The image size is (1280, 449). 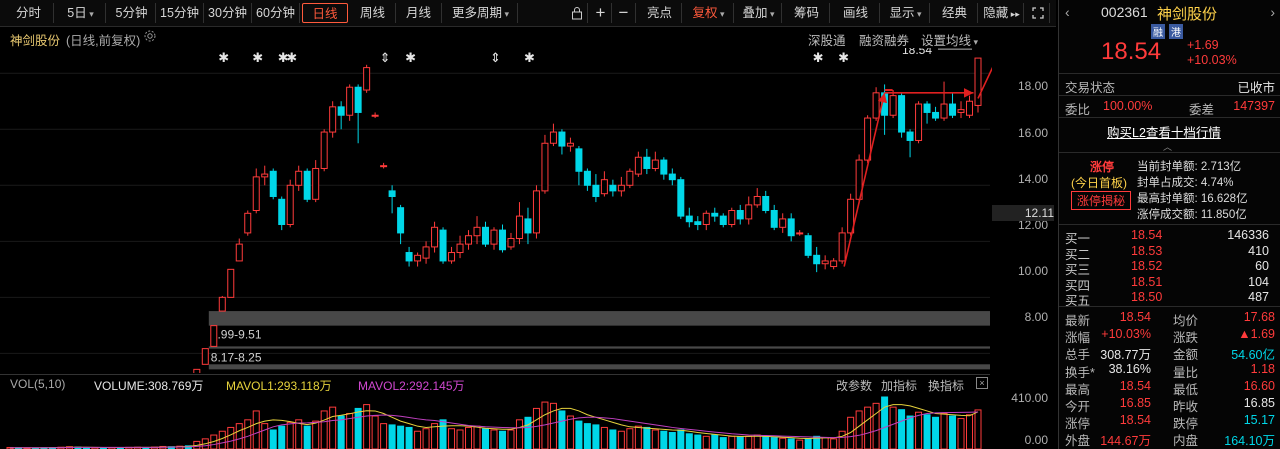 I want to click on buy-l2-link: 购买L2查看十档行情, so click(x=1164, y=131).